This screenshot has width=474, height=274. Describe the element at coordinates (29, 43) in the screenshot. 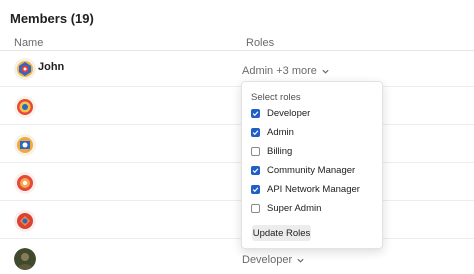

I see `column-header-name: Name` at that location.